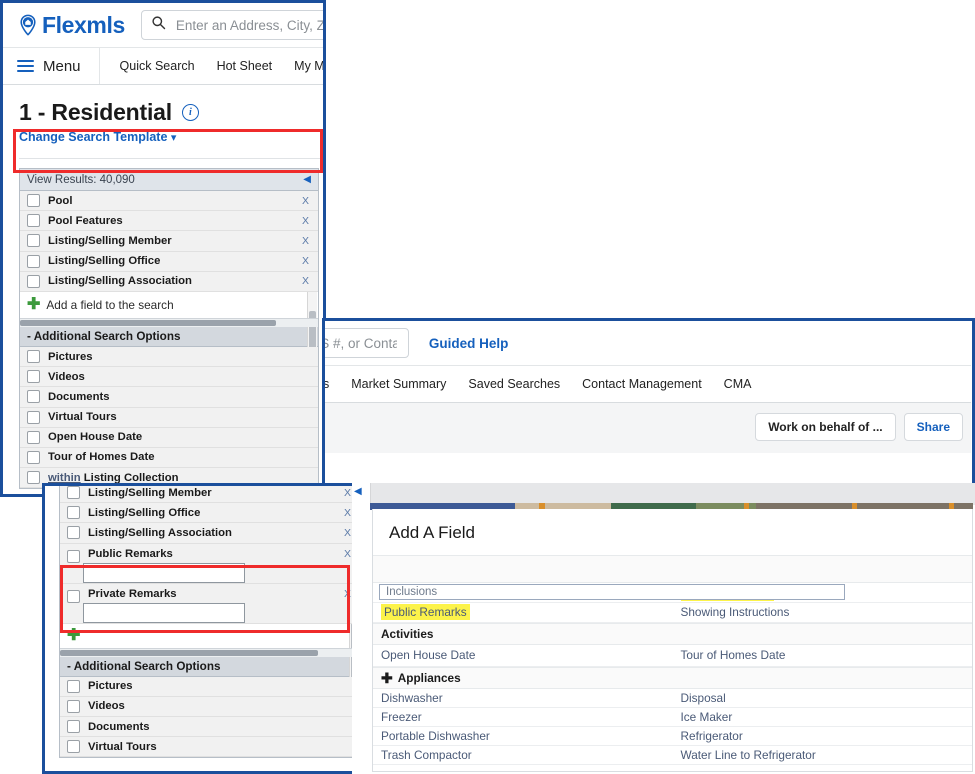  Describe the element at coordinates (169, 437) in the screenshot. I see `option-row-open-house-date: Open House Date` at that location.